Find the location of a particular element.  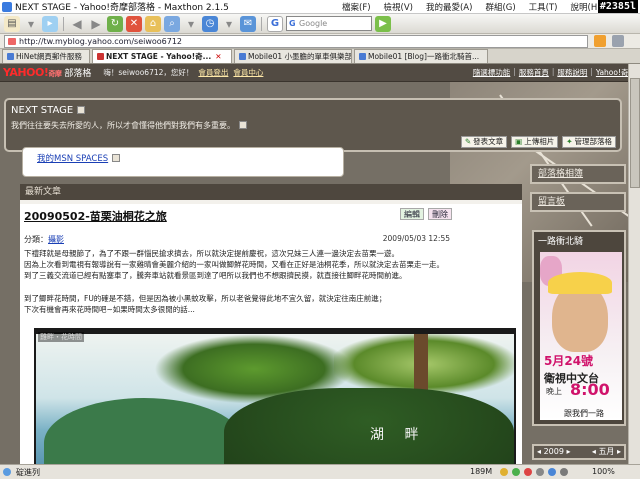

pencil-icon: ✎ is located at coordinates (468, 141).